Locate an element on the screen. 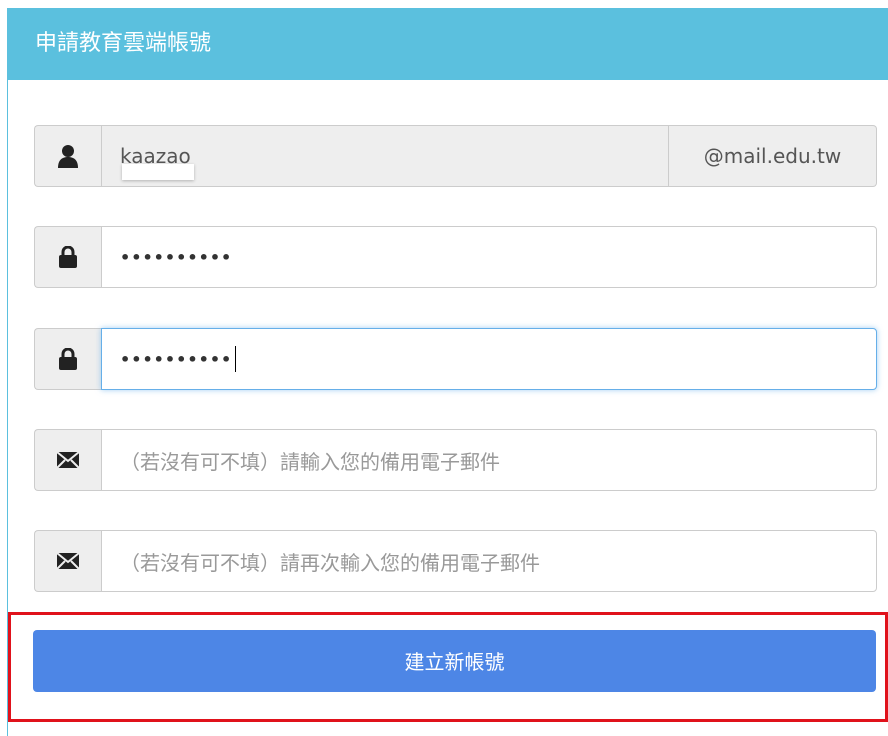 The width and height of the screenshot is (888, 736). backup-email-placeholder: （若沒有可不填）請輸入您的備用電子郵件 is located at coordinates (310, 461).